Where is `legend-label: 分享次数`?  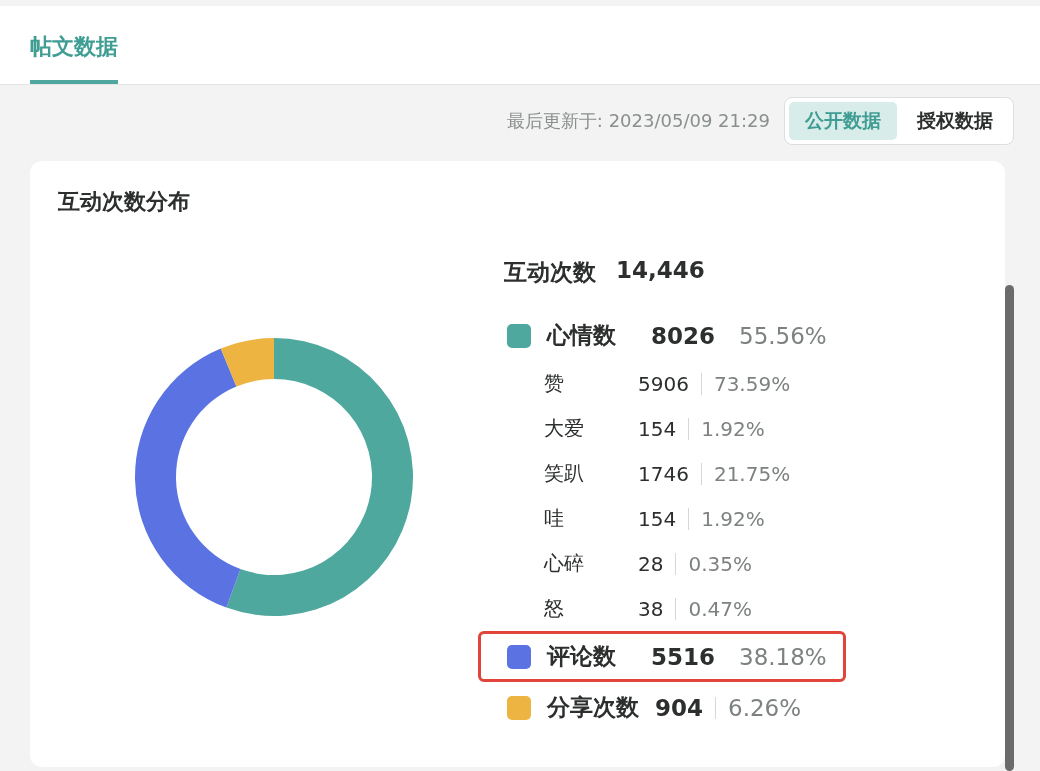
legend-label: 分享次数 is located at coordinates (593, 707).